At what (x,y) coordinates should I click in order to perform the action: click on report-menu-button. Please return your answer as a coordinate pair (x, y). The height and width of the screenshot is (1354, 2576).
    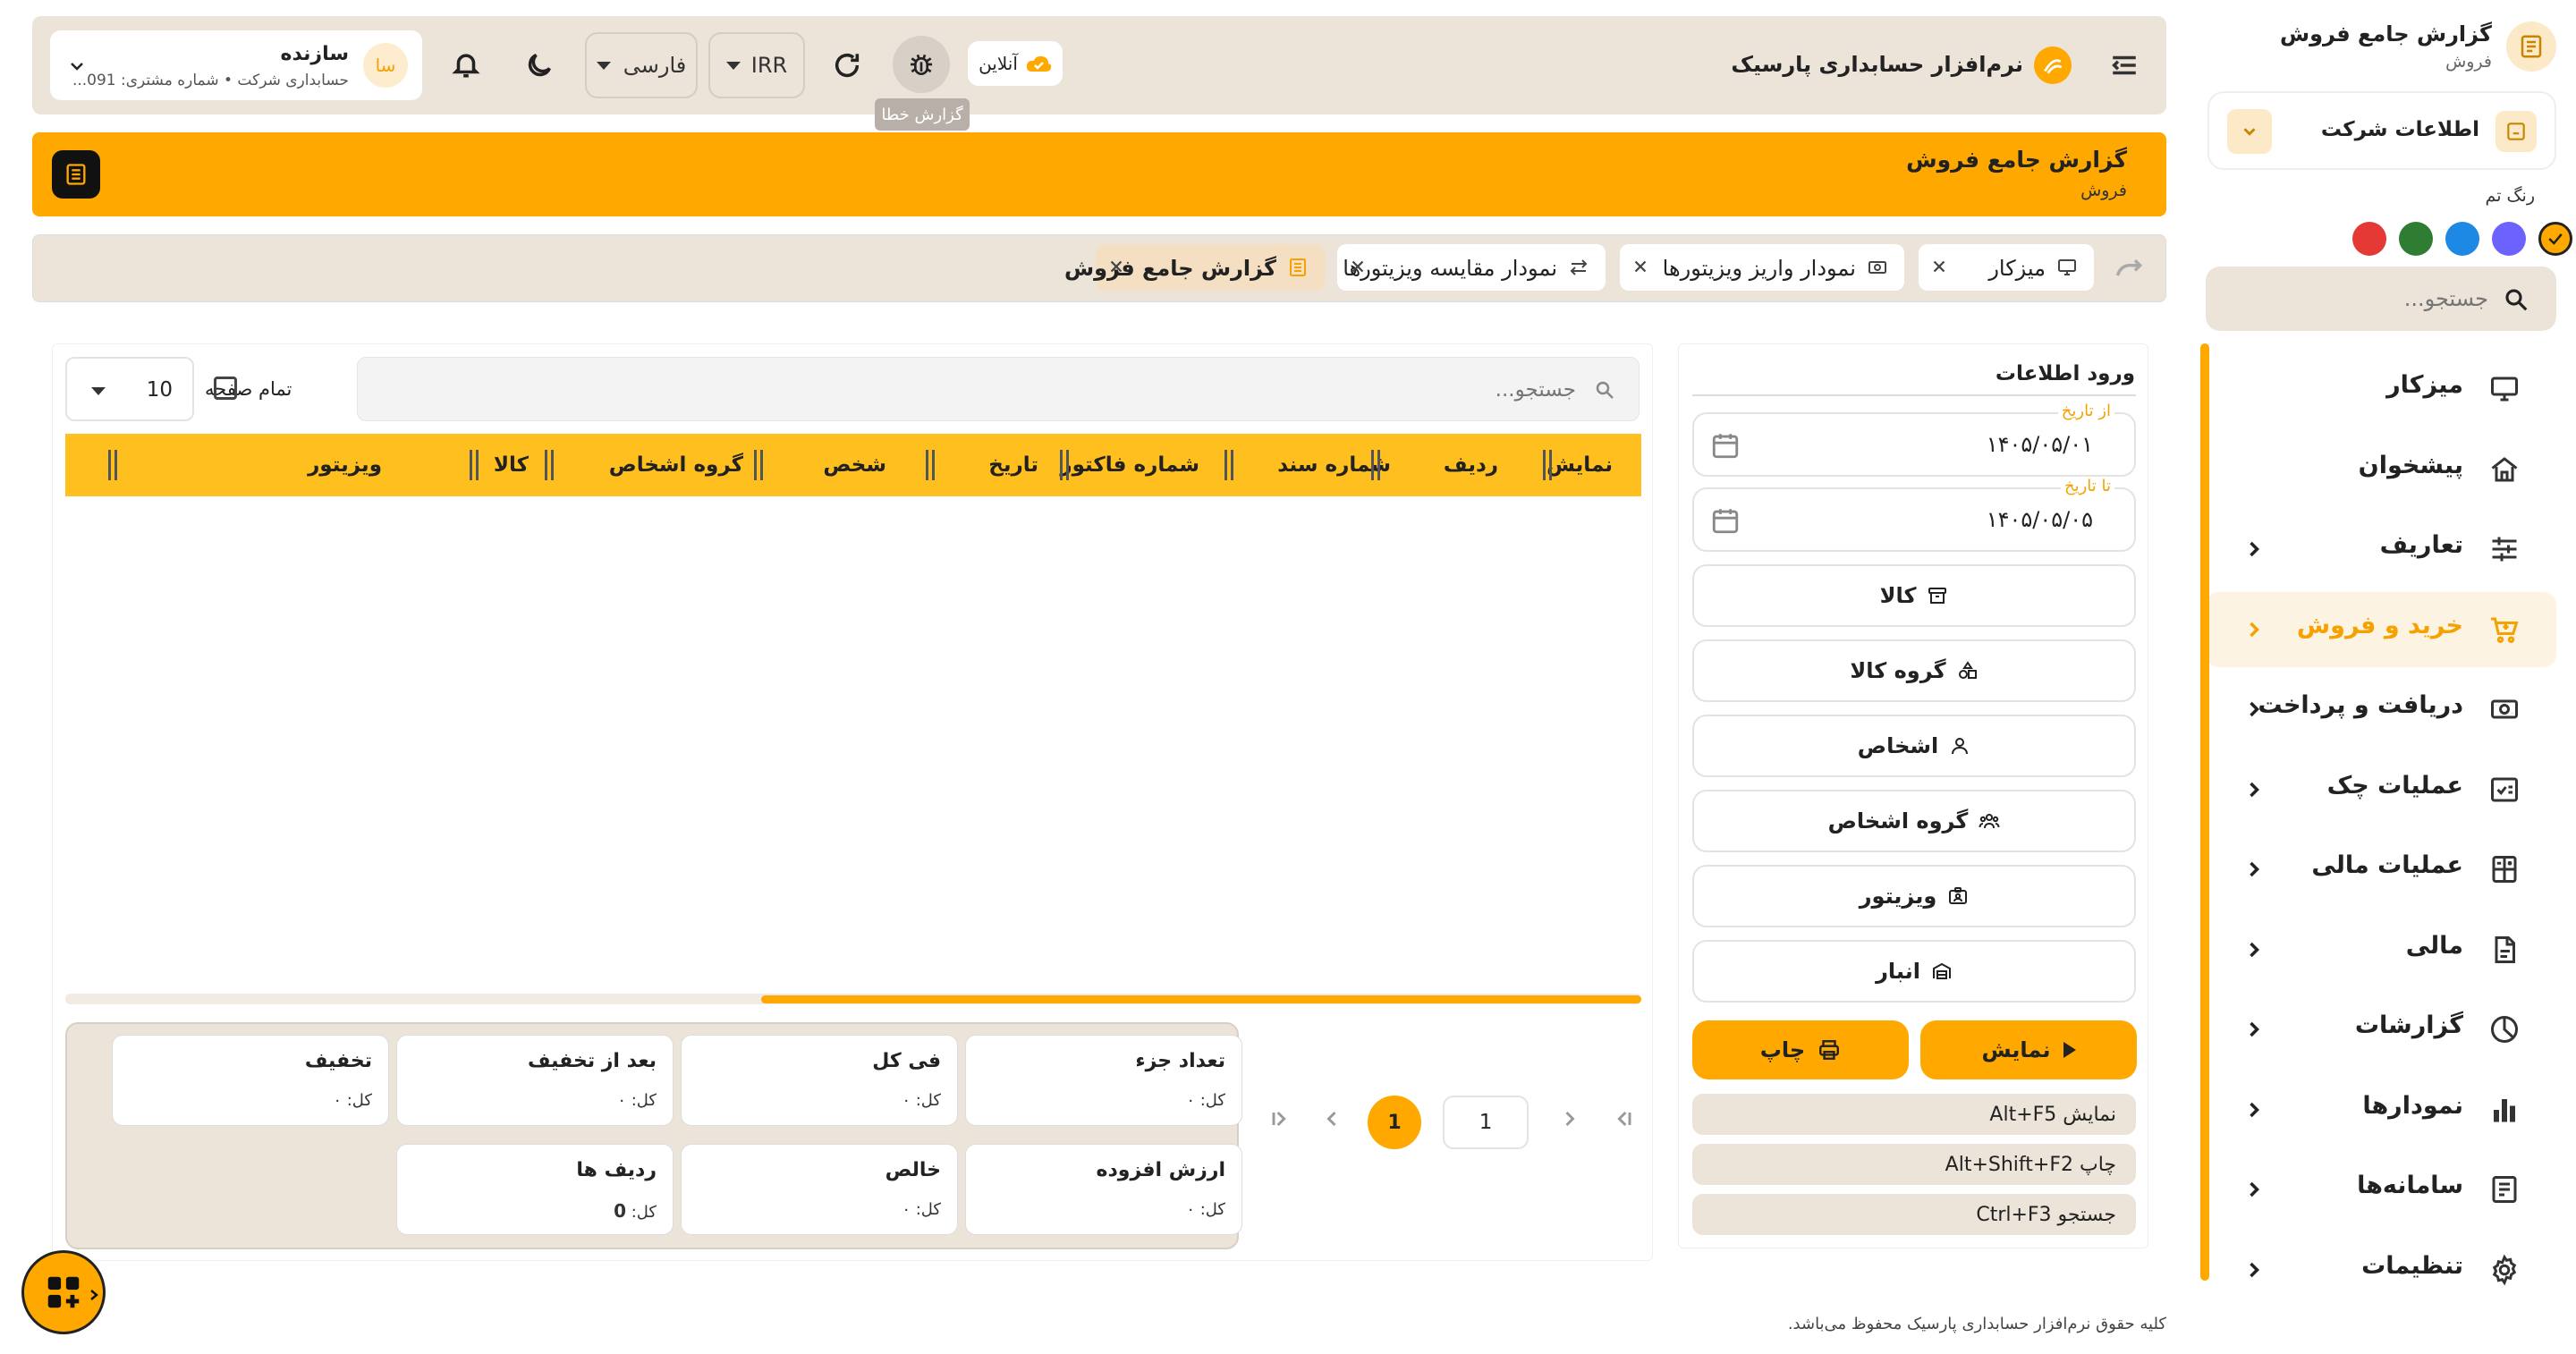
    Looking at the image, I should click on (76, 174).